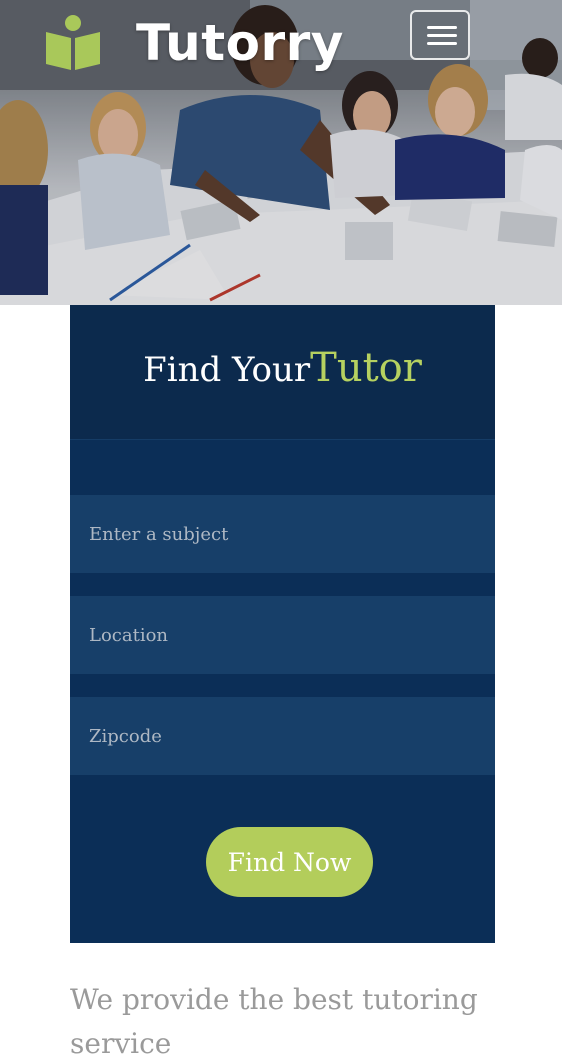 This screenshot has width=562, height=1056. Describe the element at coordinates (282, 534) in the screenshot. I see `subject-input` at that location.